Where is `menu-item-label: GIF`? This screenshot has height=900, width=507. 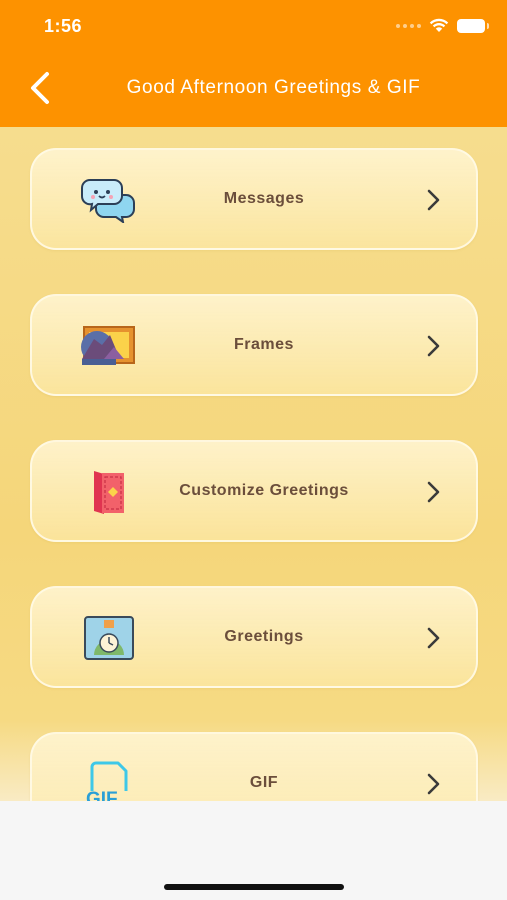
menu-item-label: GIF is located at coordinates (264, 782).